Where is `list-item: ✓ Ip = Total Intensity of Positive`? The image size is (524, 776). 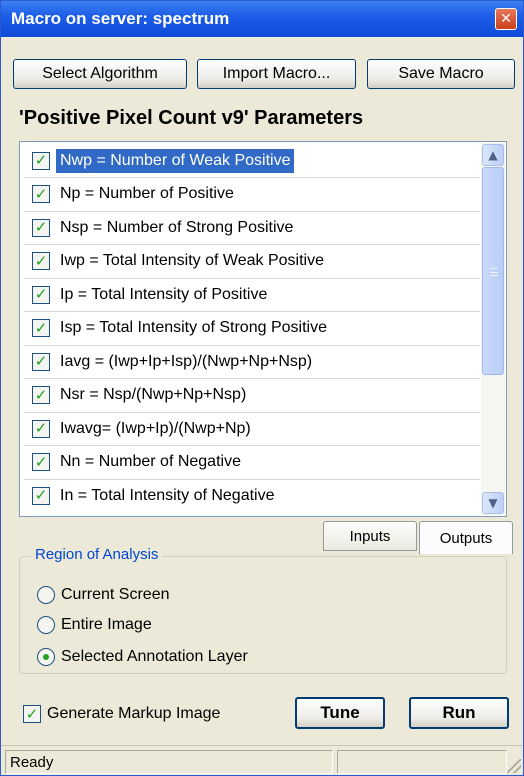 list-item: ✓ Ip = Total Intensity of Positive is located at coordinates (252, 294).